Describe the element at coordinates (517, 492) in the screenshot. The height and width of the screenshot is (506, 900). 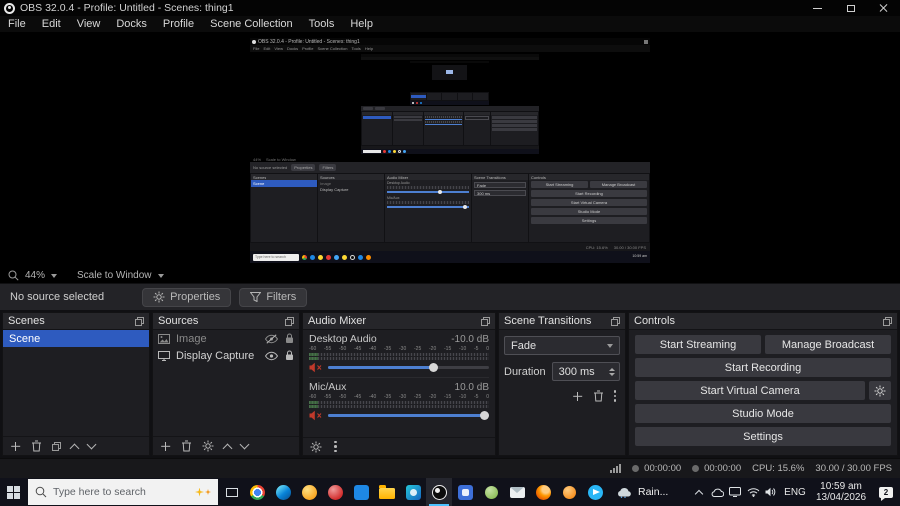
I see `taskbar-app-mail` at that location.